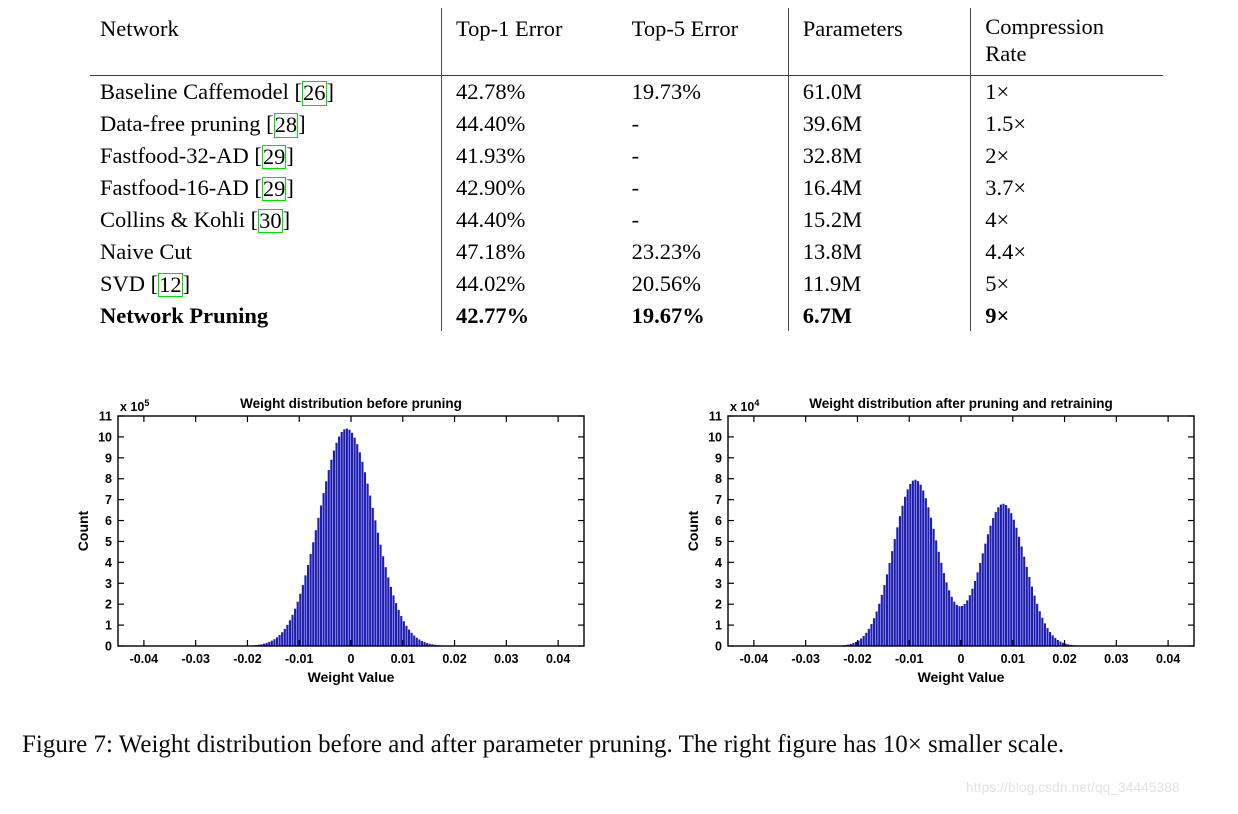 The image size is (1238, 814). What do you see at coordinates (532, 315) in the screenshot?
I see `cell-top1-error: 42.77%` at bounding box center [532, 315].